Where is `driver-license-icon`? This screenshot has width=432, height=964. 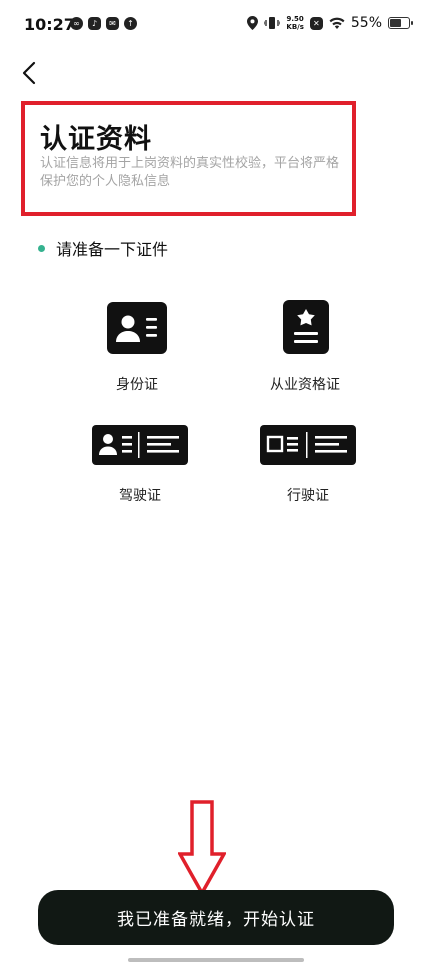
driver-license-icon is located at coordinates (140, 445).